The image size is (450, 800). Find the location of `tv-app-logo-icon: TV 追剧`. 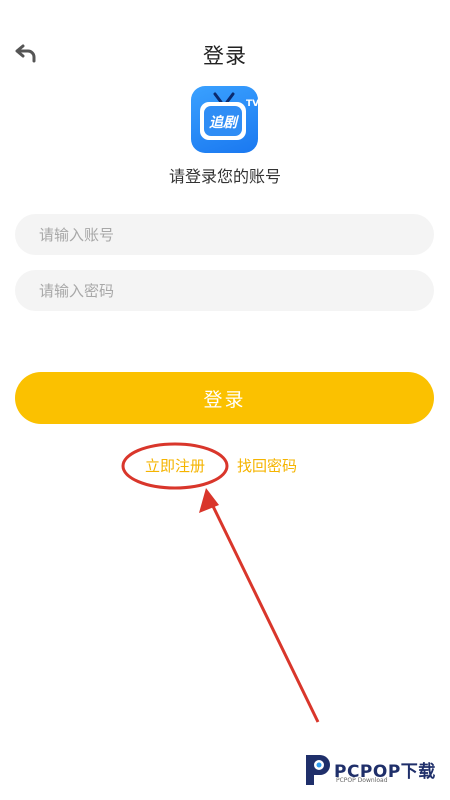

tv-app-logo-icon: TV 追剧 is located at coordinates (229, 116).